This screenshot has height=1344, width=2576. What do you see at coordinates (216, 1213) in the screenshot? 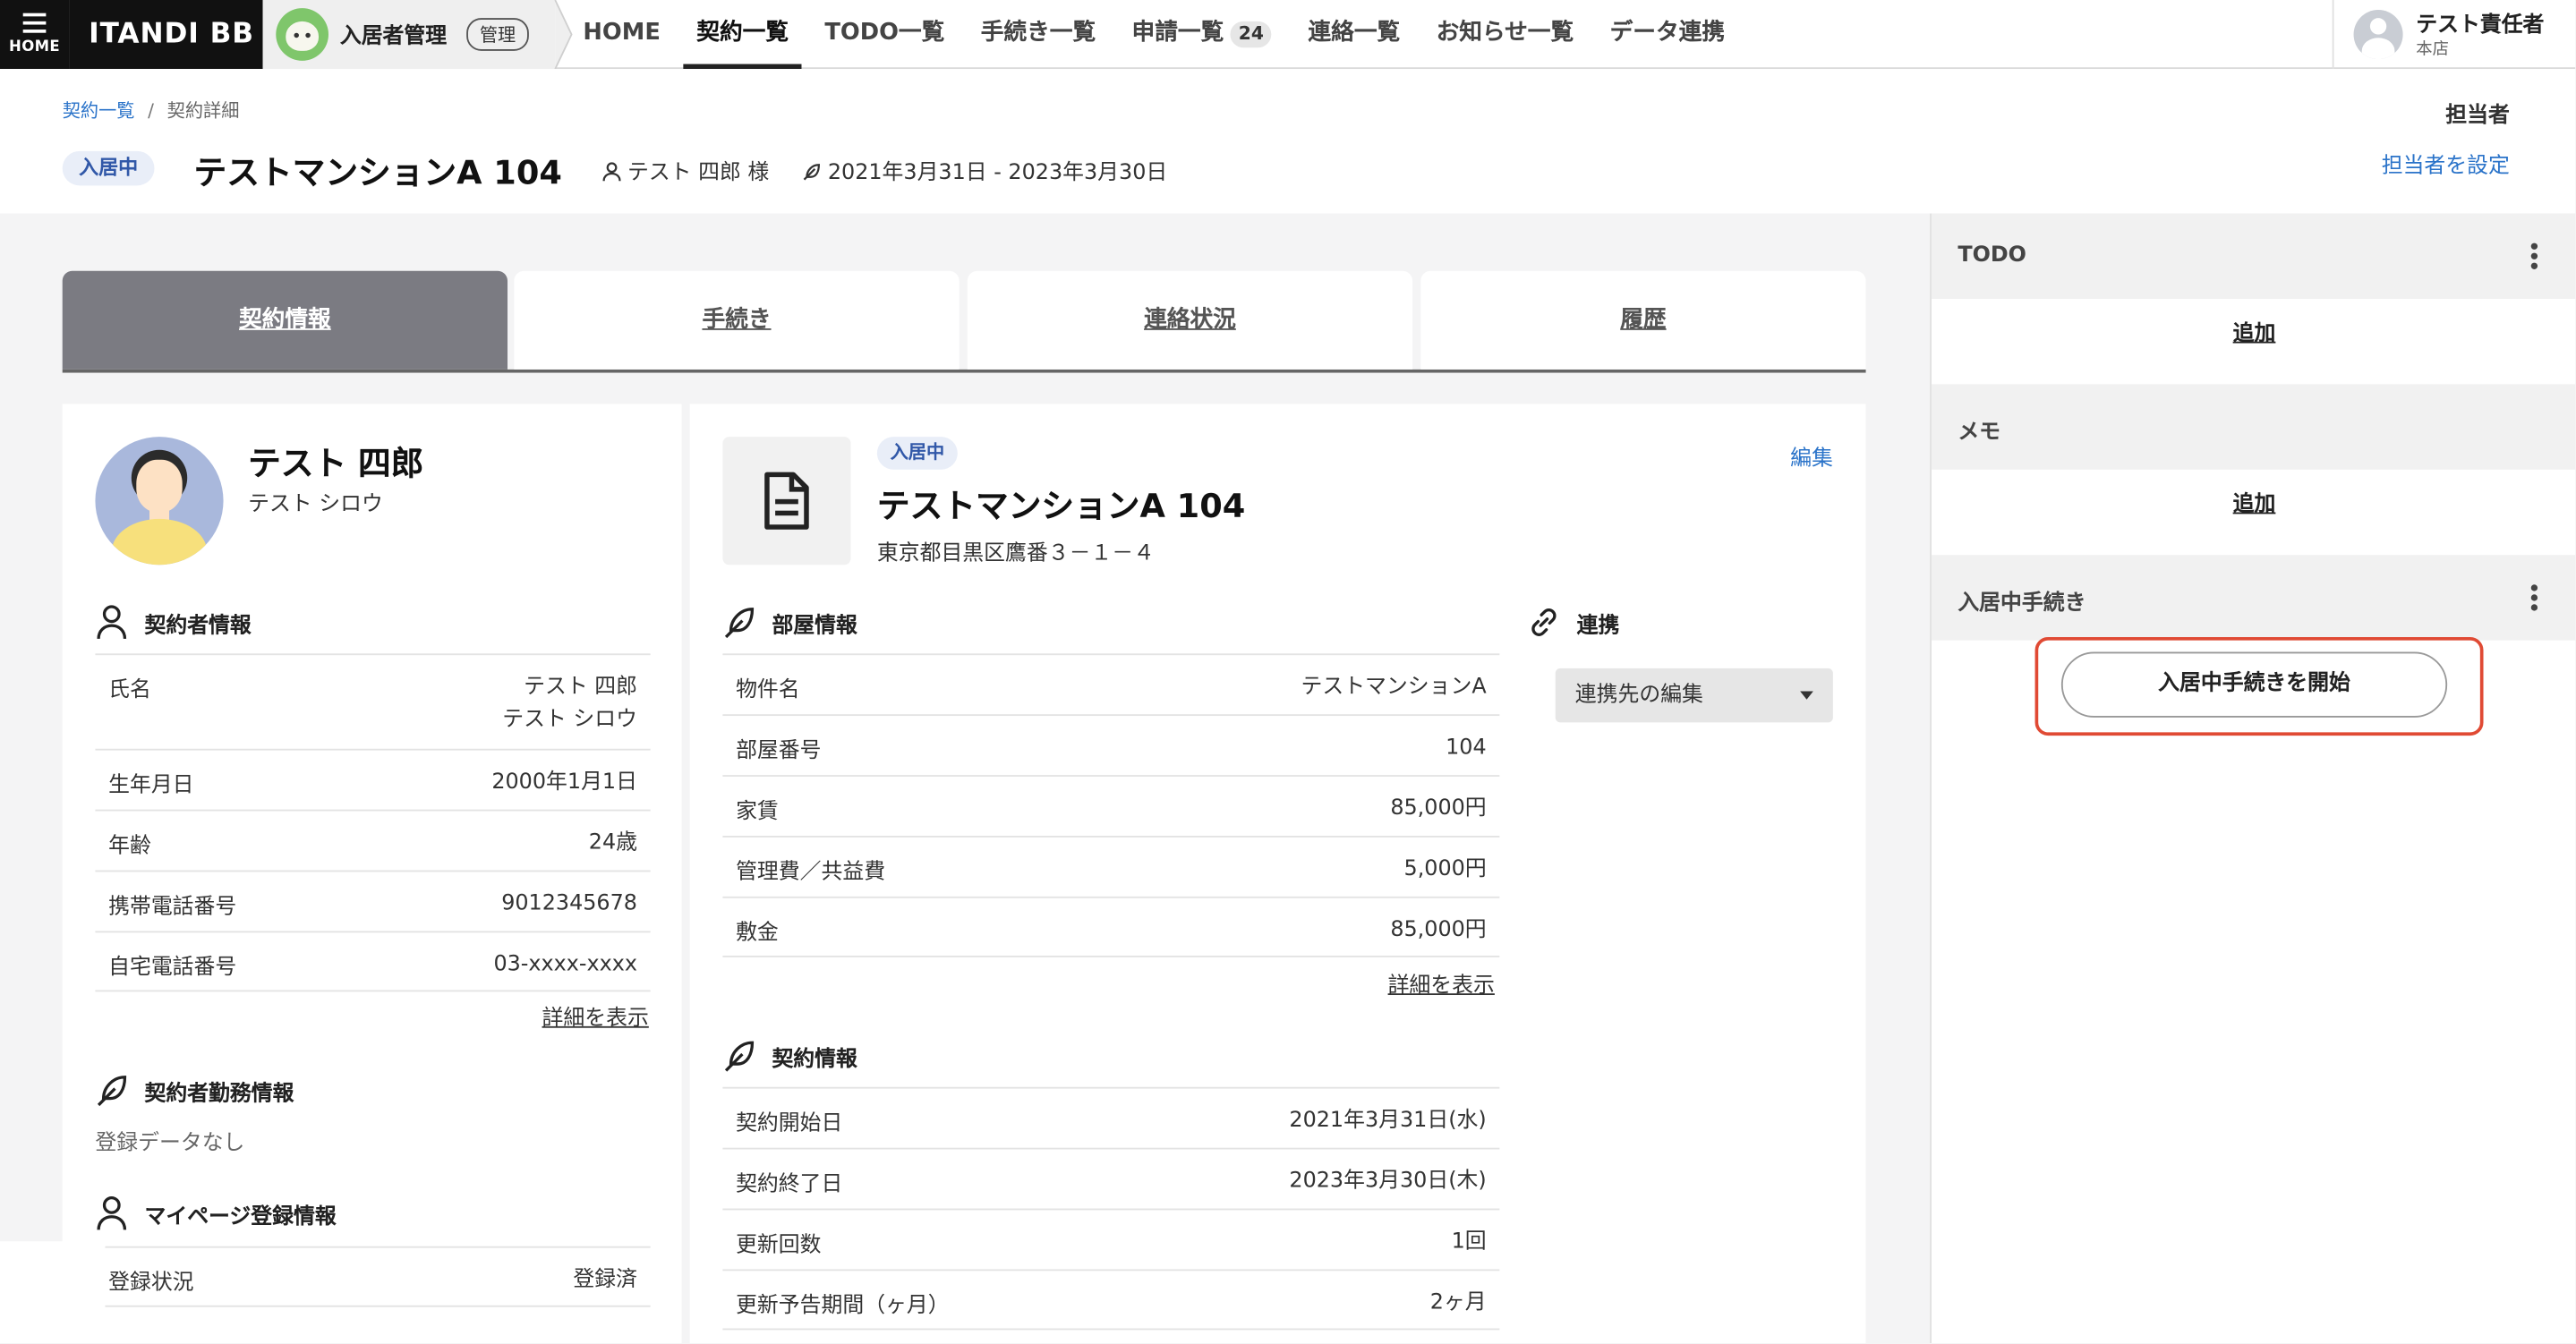
I see `mypage-info-heading: マイページ登録情報` at bounding box center [216, 1213].